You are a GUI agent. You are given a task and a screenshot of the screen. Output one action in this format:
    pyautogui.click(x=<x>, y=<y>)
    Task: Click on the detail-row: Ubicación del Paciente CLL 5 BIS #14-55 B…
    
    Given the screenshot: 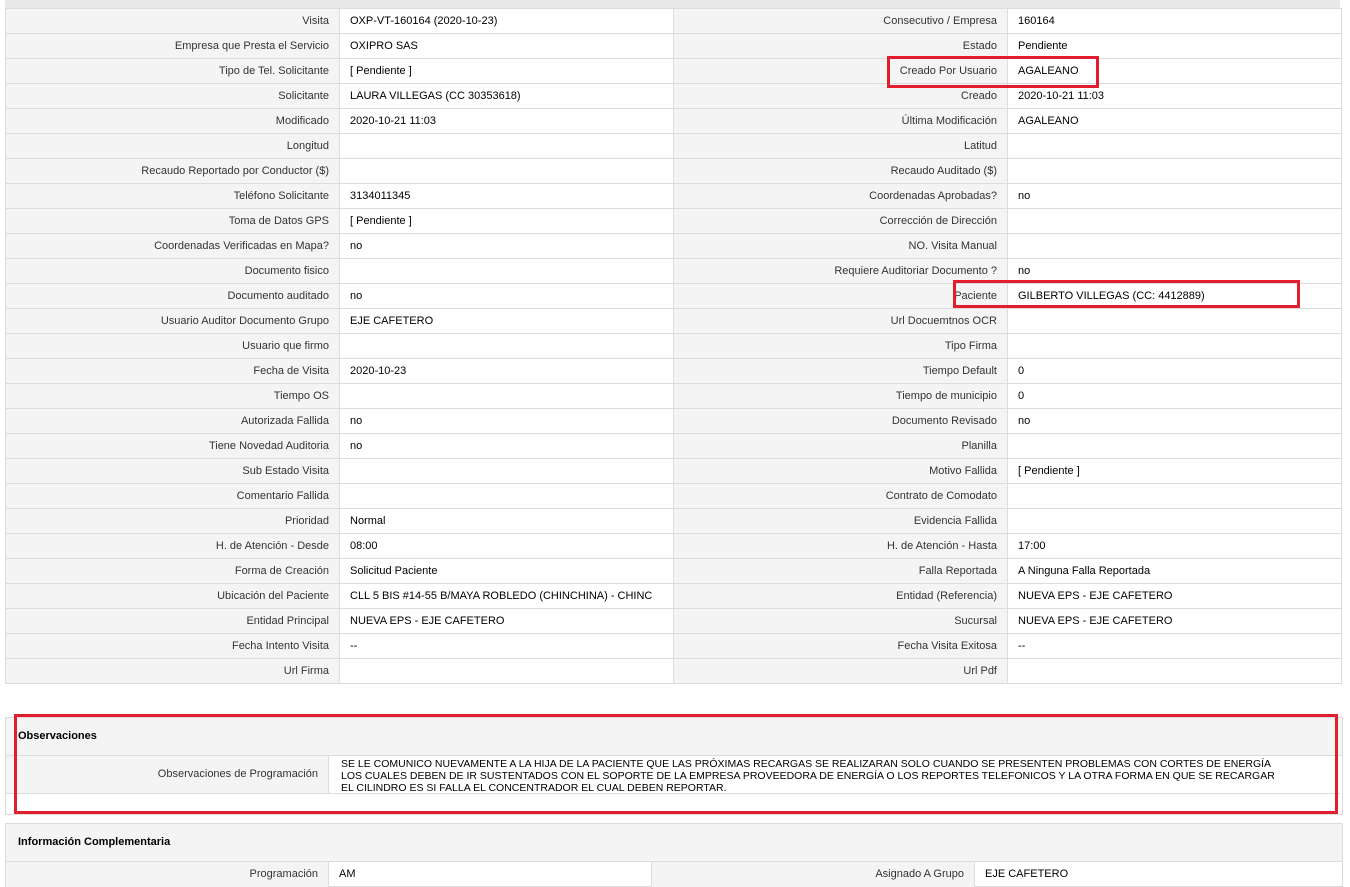 What is the action you would take?
    pyautogui.click(x=673, y=596)
    